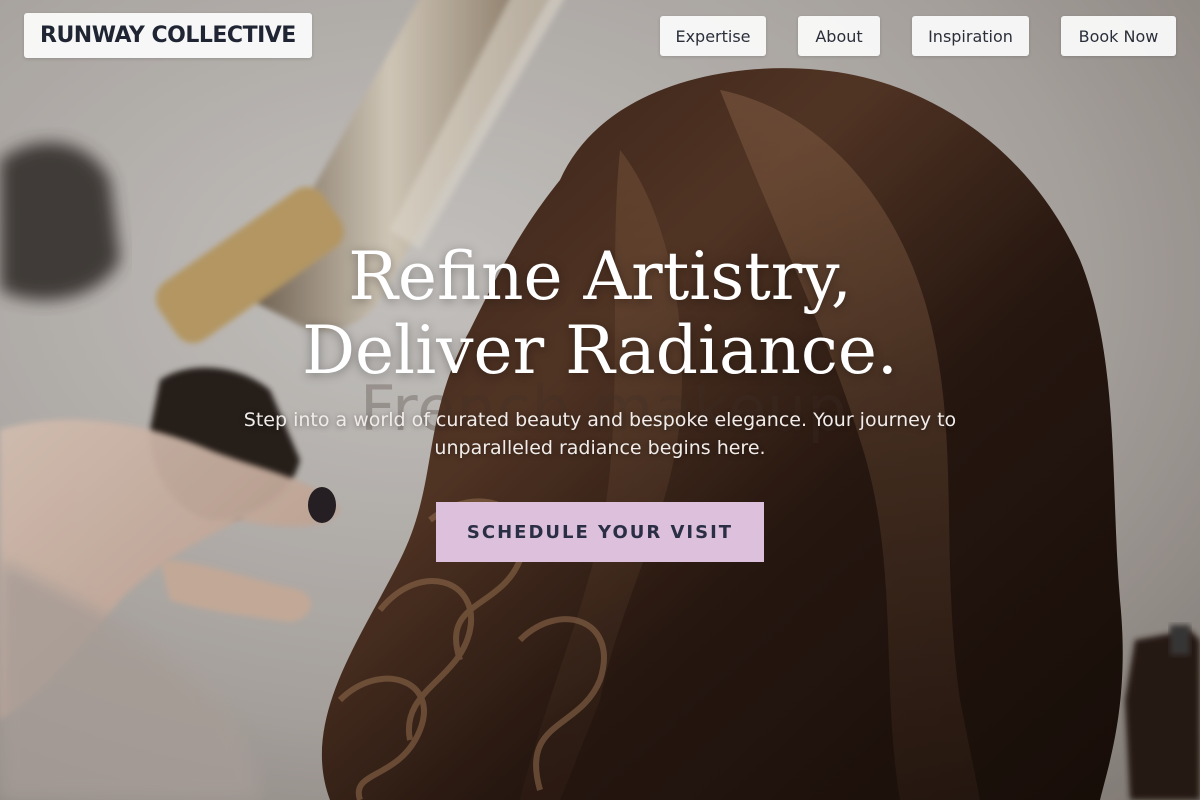 Image resolution: width=1200 pixels, height=800 pixels. Describe the element at coordinates (1118, 36) in the screenshot. I see `nav-book-now-button: Book Now` at that location.